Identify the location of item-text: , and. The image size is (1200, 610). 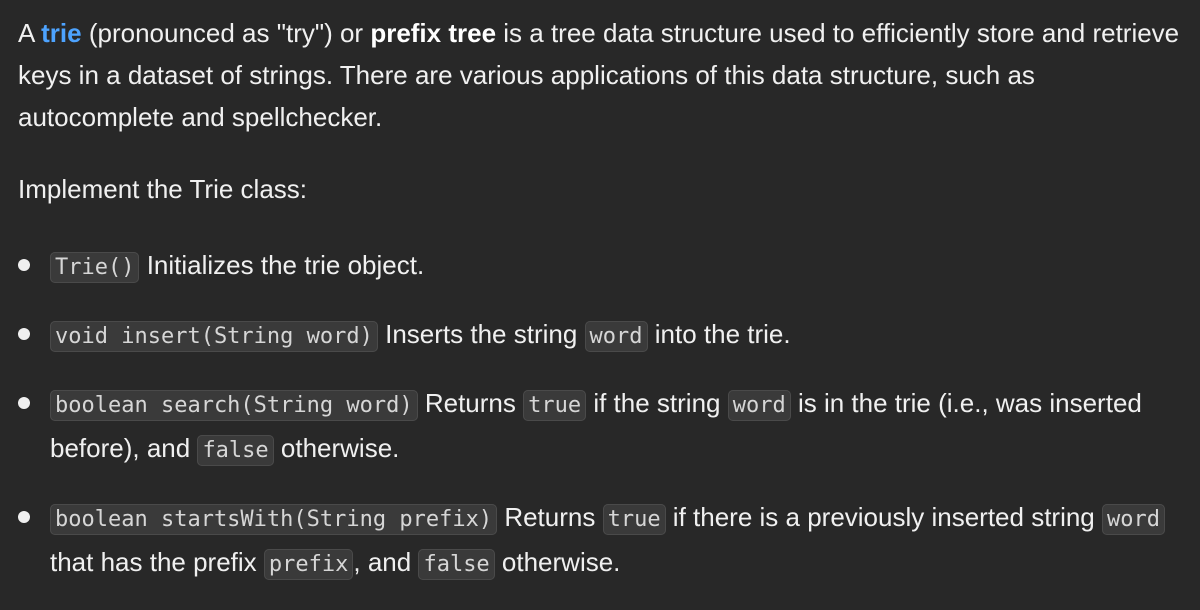
(386, 562).